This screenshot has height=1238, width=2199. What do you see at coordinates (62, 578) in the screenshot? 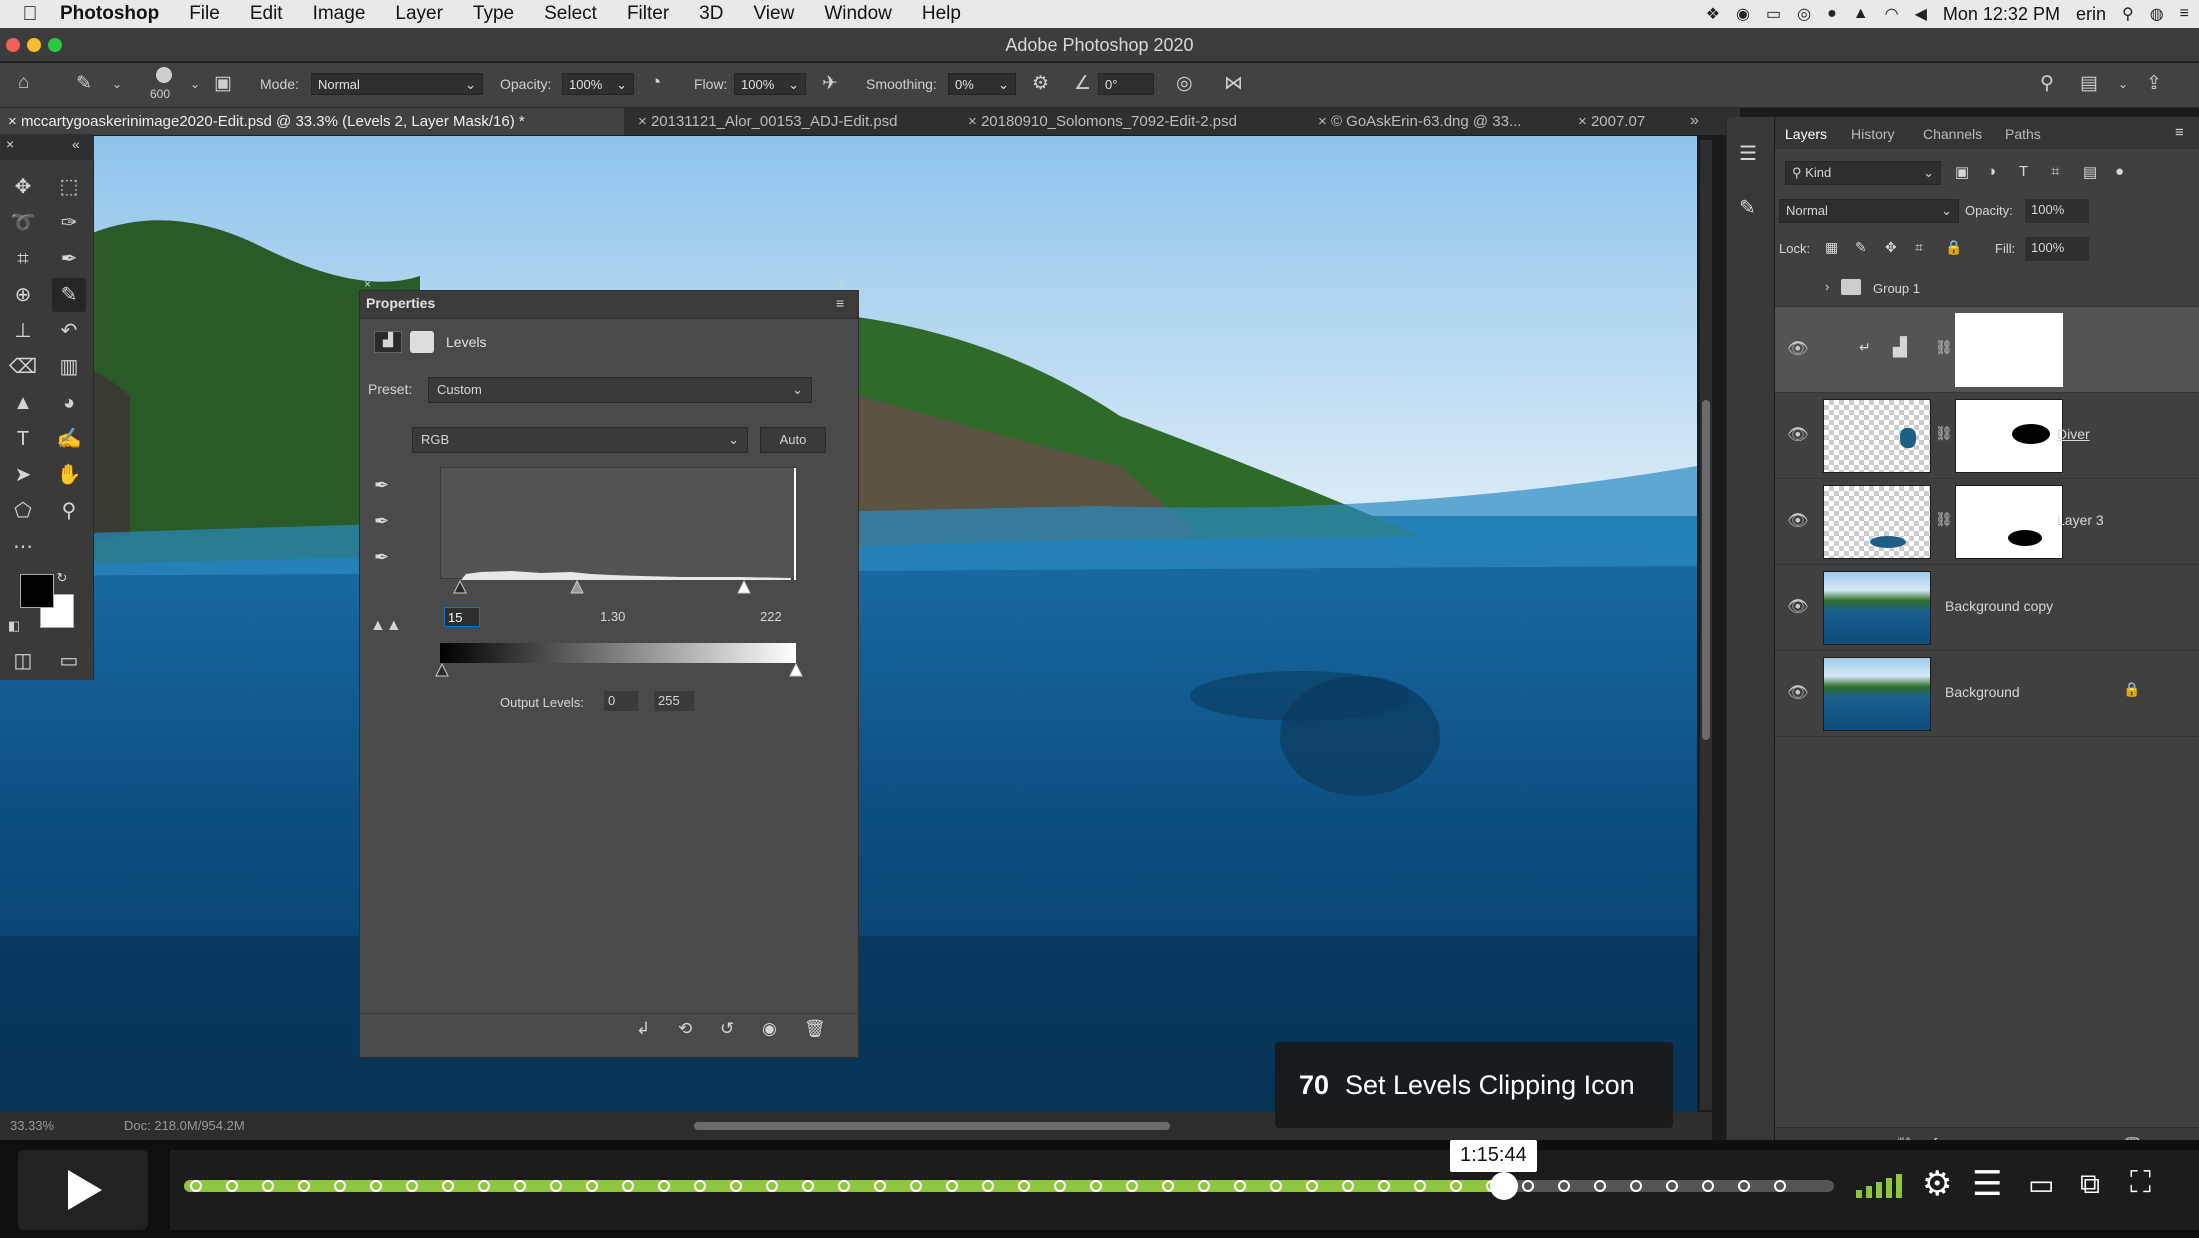
I see `swap-colors-icon: ↻` at bounding box center [62, 578].